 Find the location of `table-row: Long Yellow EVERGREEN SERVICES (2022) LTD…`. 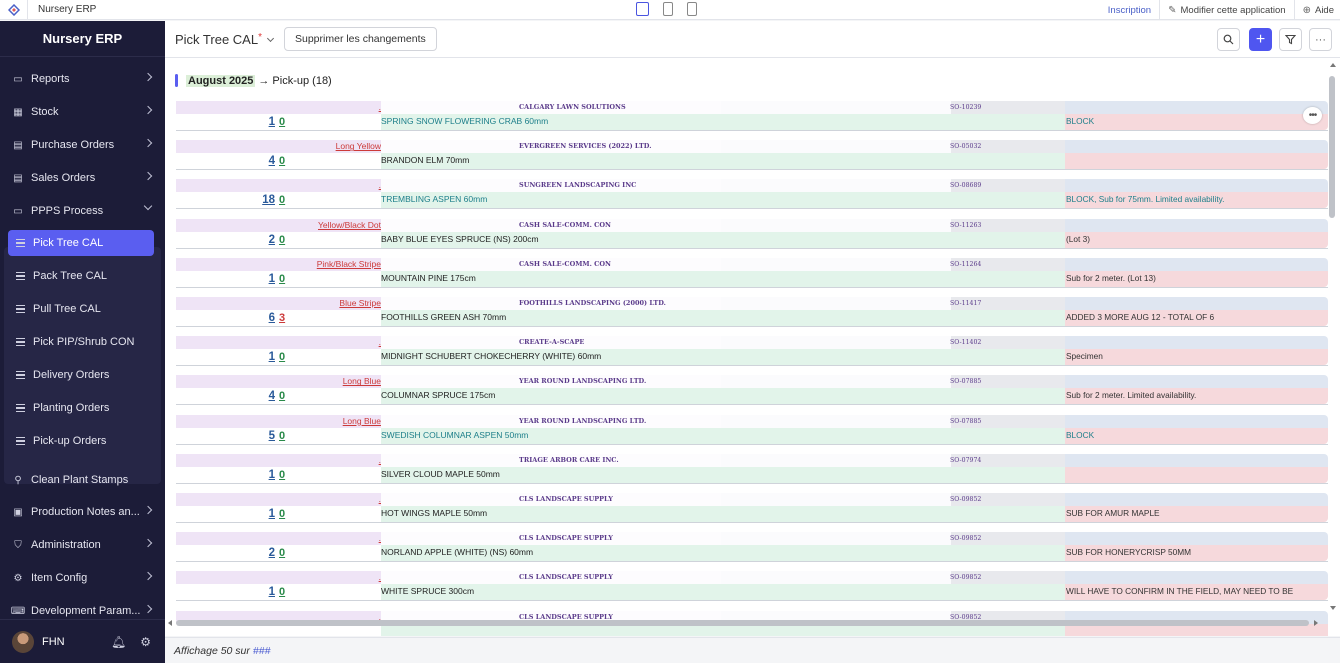

table-row: Long Yellow EVERGREEN SERVICES (2022) LTD… is located at coordinates (752, 155).